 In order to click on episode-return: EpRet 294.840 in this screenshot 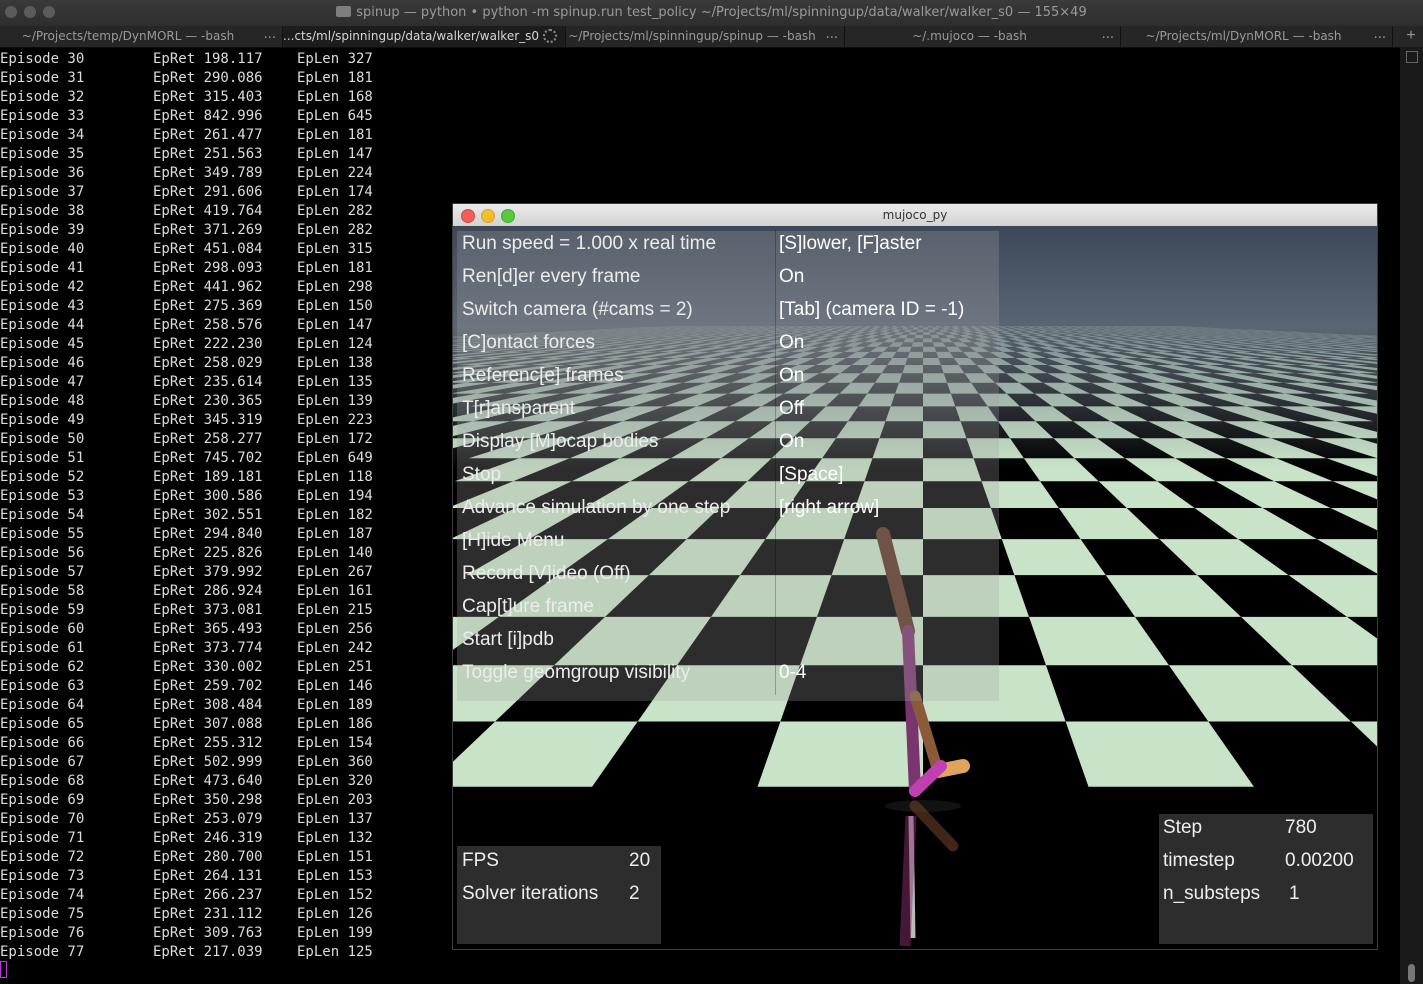, I will do `click(208, 534)`.